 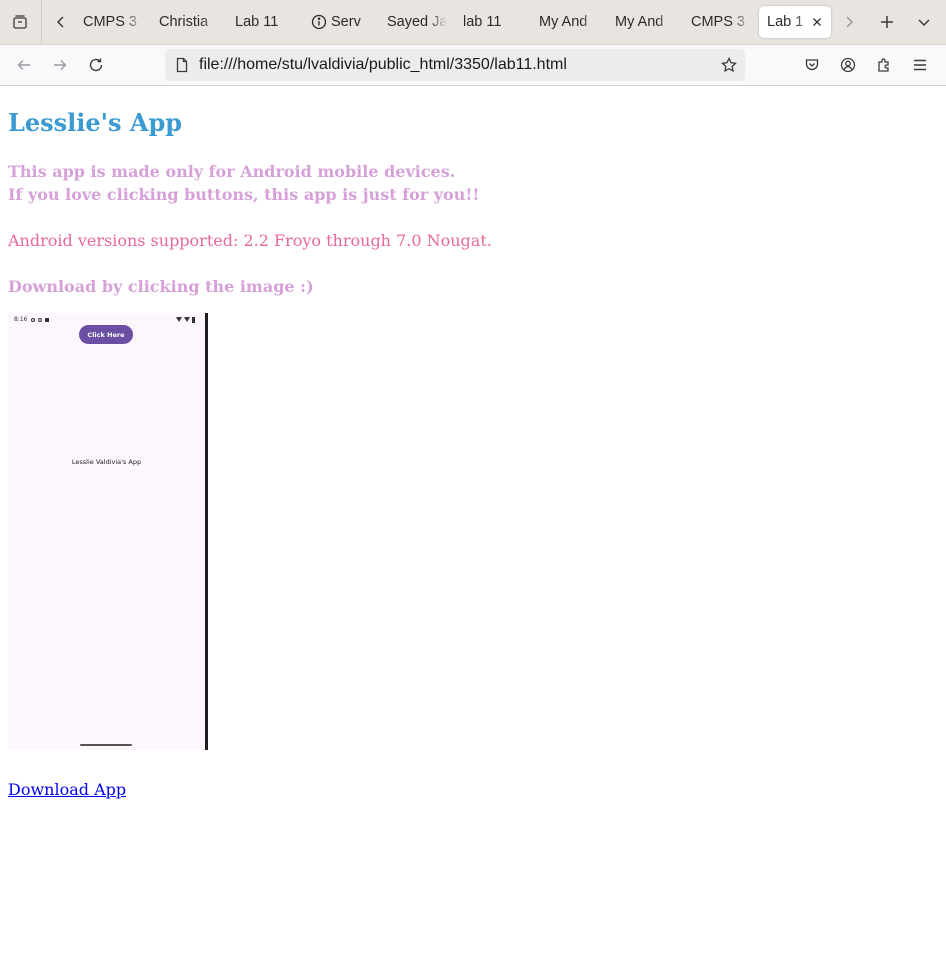 I want to click on tab-lab-1-active: Lab 1, so click(x=795, y=22).